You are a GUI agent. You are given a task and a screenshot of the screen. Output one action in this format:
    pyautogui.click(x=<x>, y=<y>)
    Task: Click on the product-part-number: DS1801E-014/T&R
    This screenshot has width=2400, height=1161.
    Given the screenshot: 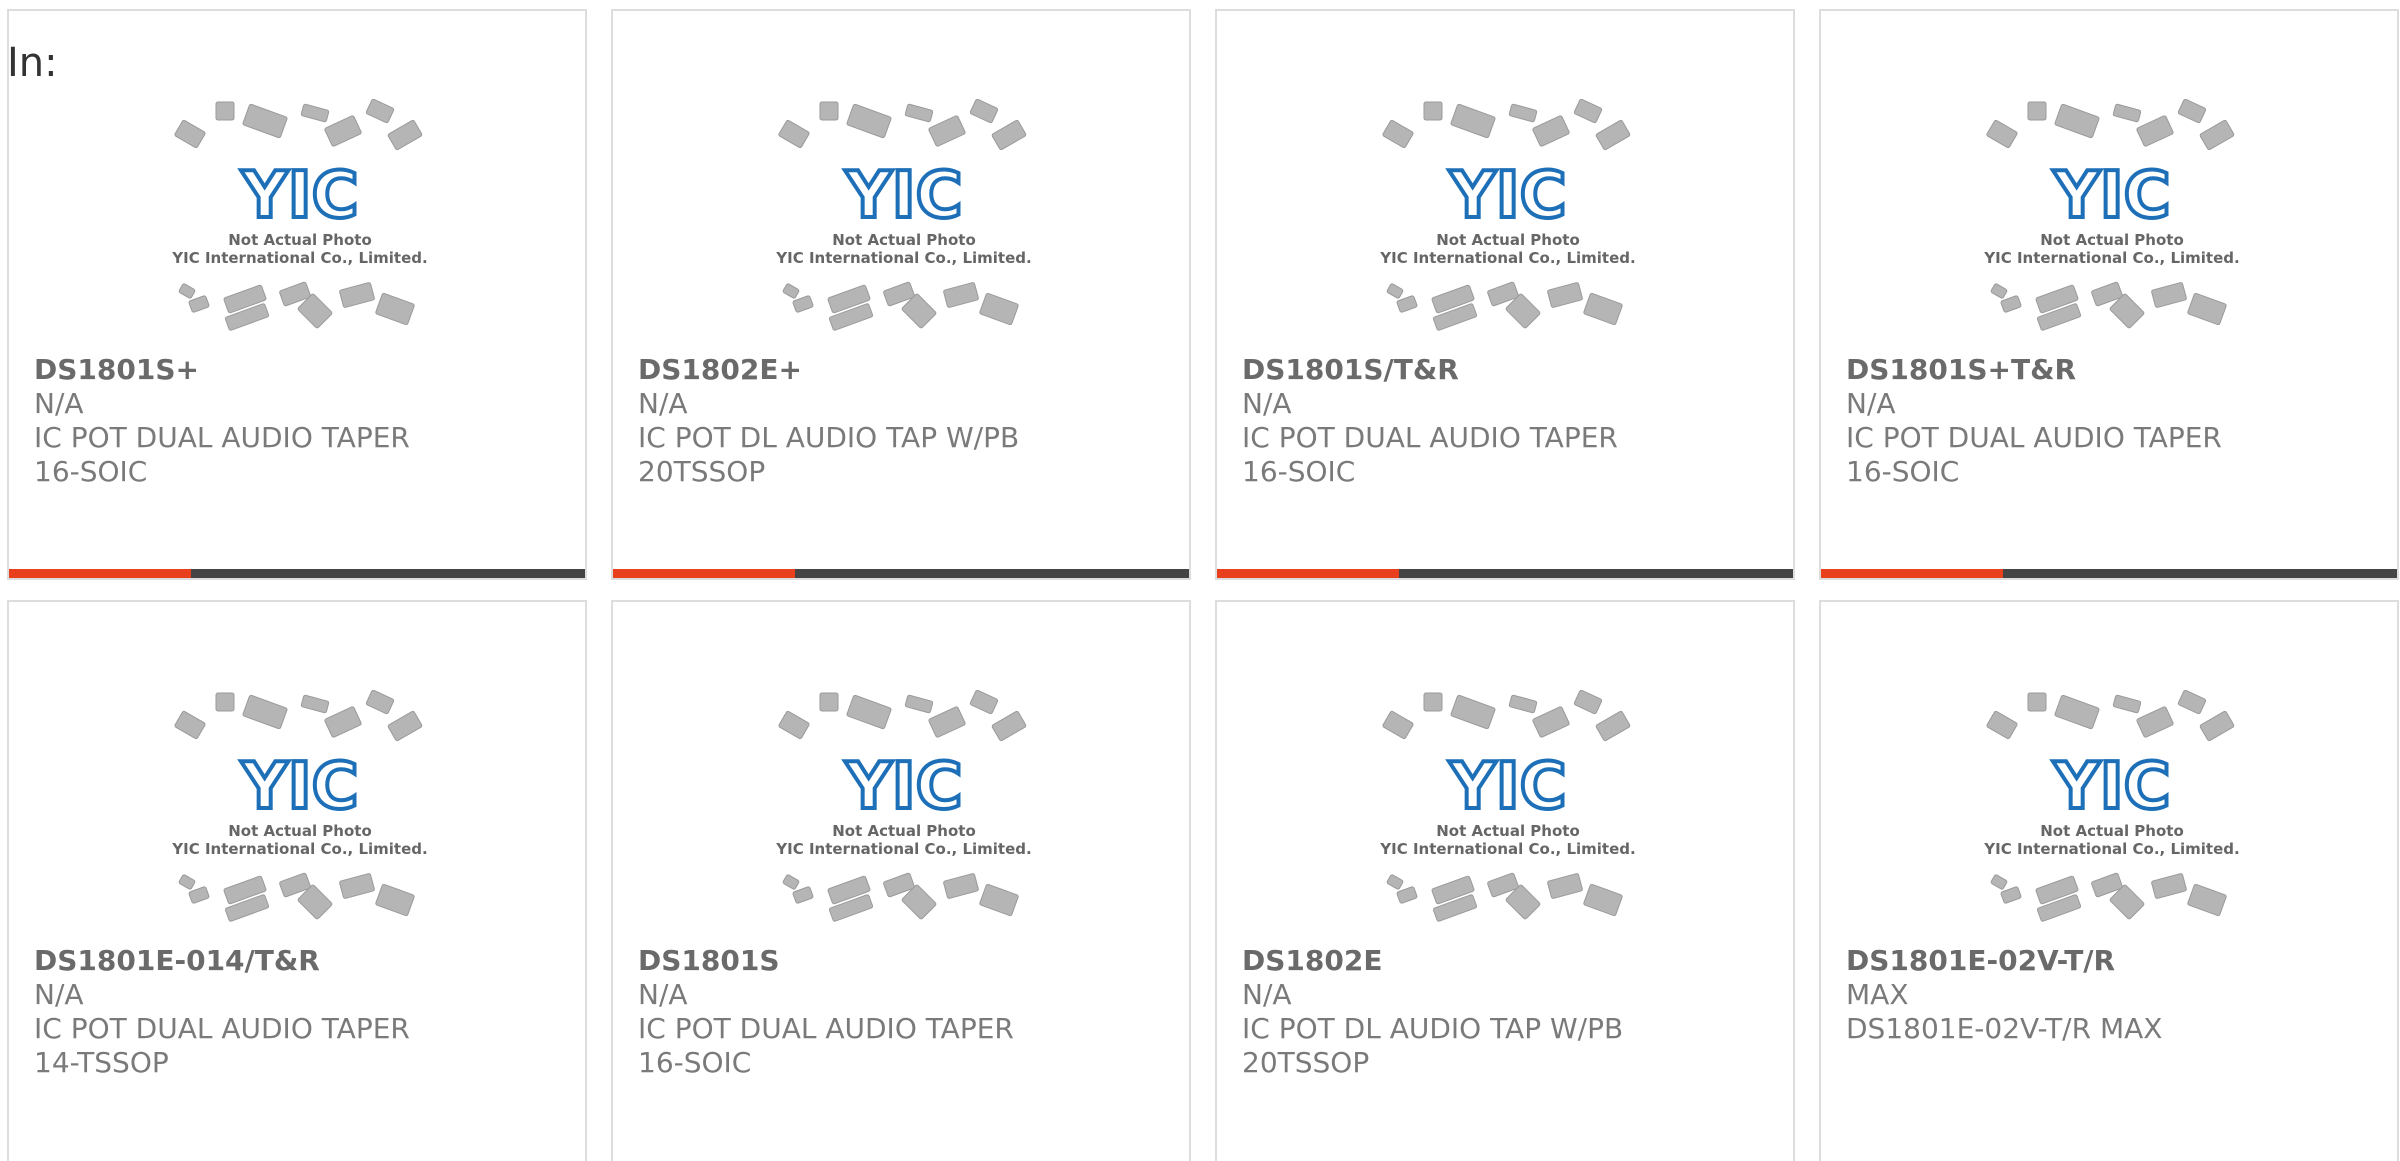 What is the action you would take?
    pyautogui.click(x=249, y=961)
    